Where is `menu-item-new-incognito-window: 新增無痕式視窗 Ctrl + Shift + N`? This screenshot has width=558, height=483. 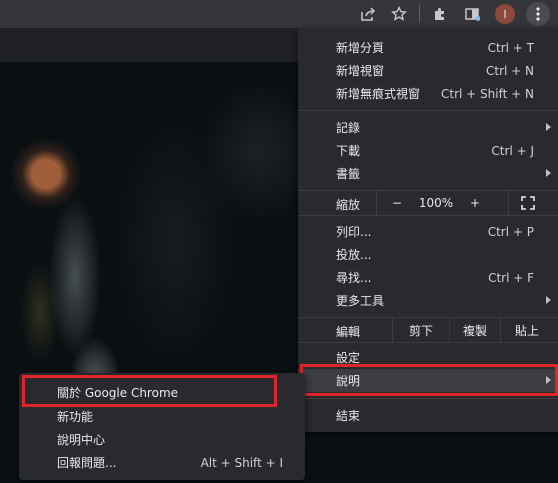
menu-item-new-incognito-window: 新增無痕式視窗 Ctrl + Shift + N is located at coordinates (428, 93).